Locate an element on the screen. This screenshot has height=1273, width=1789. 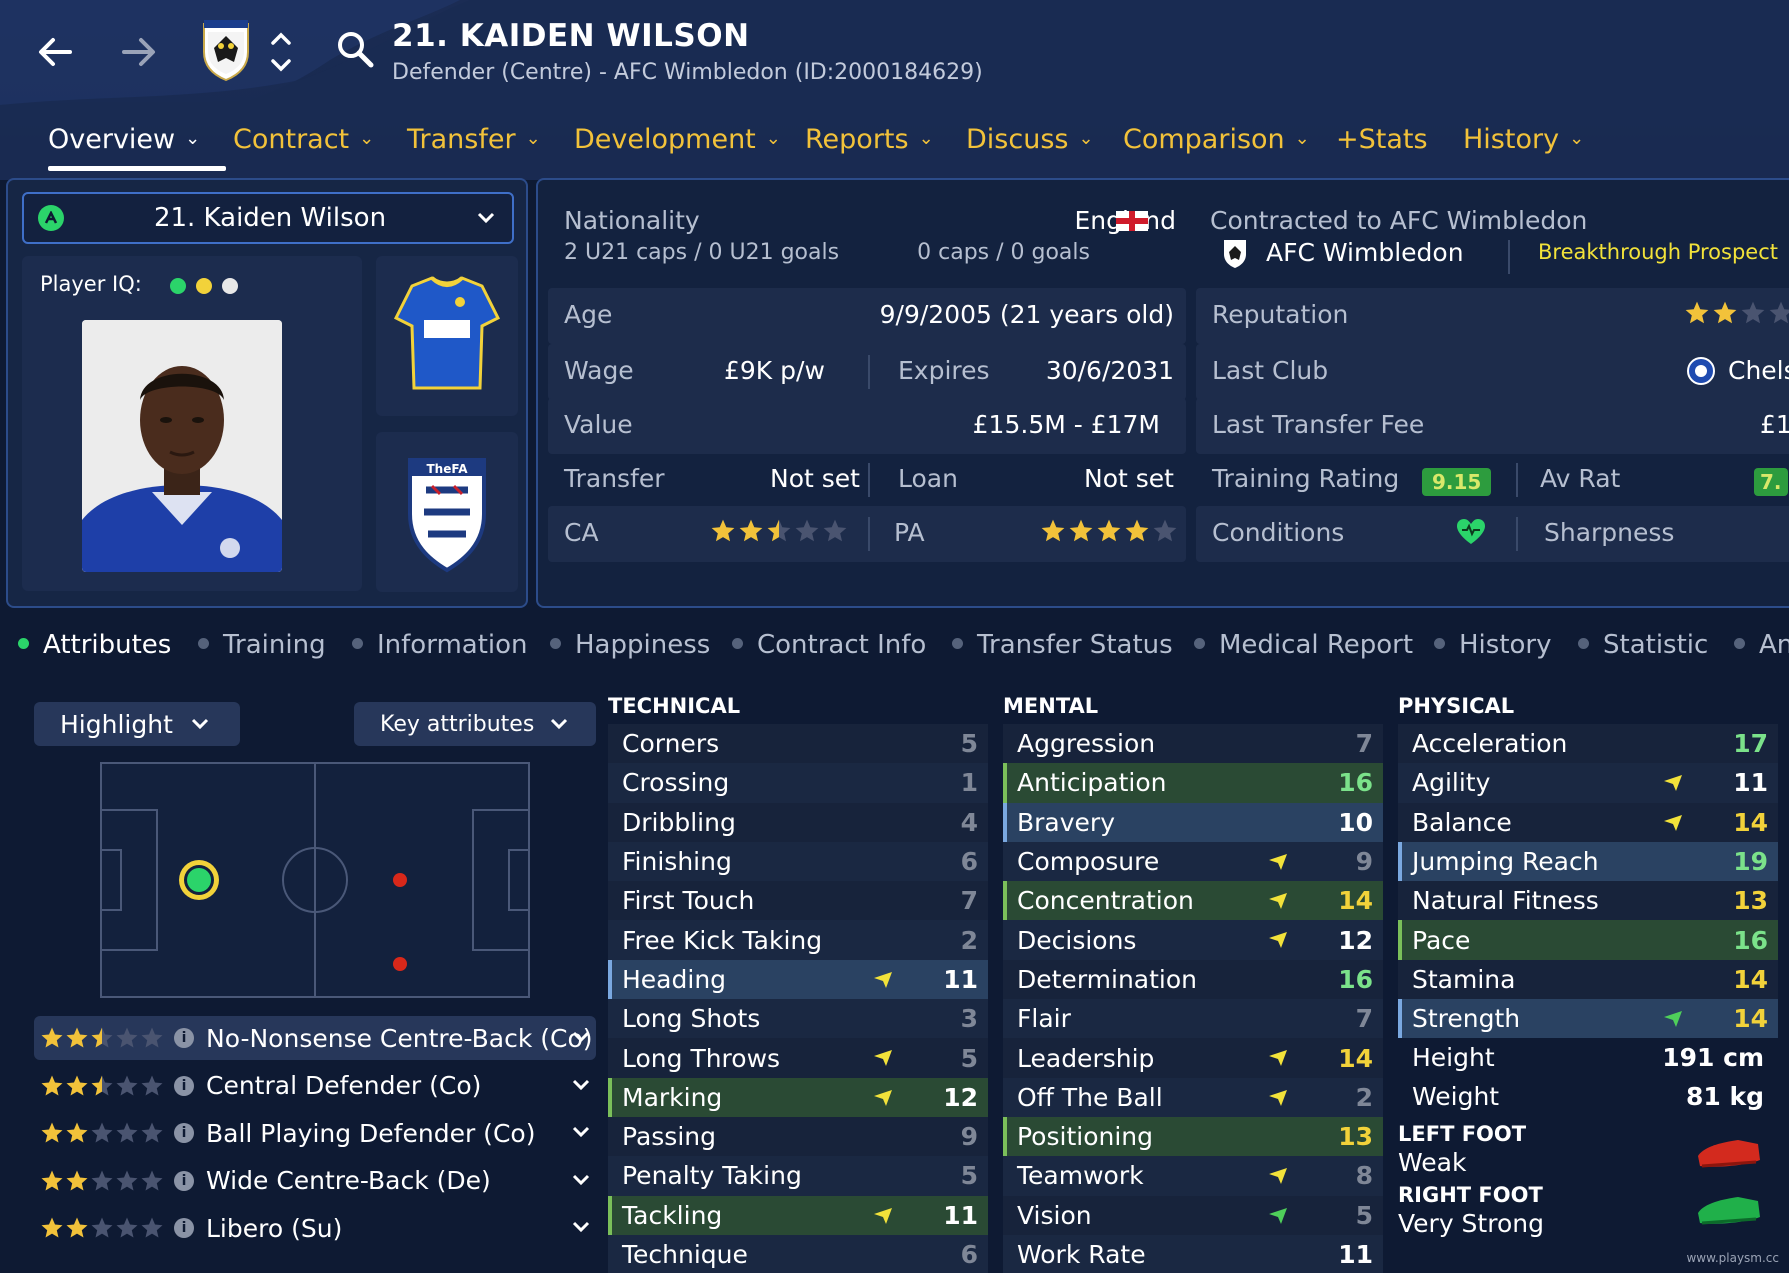
attribute-row: Concentration 14 is located at coordinates (1193, 901).